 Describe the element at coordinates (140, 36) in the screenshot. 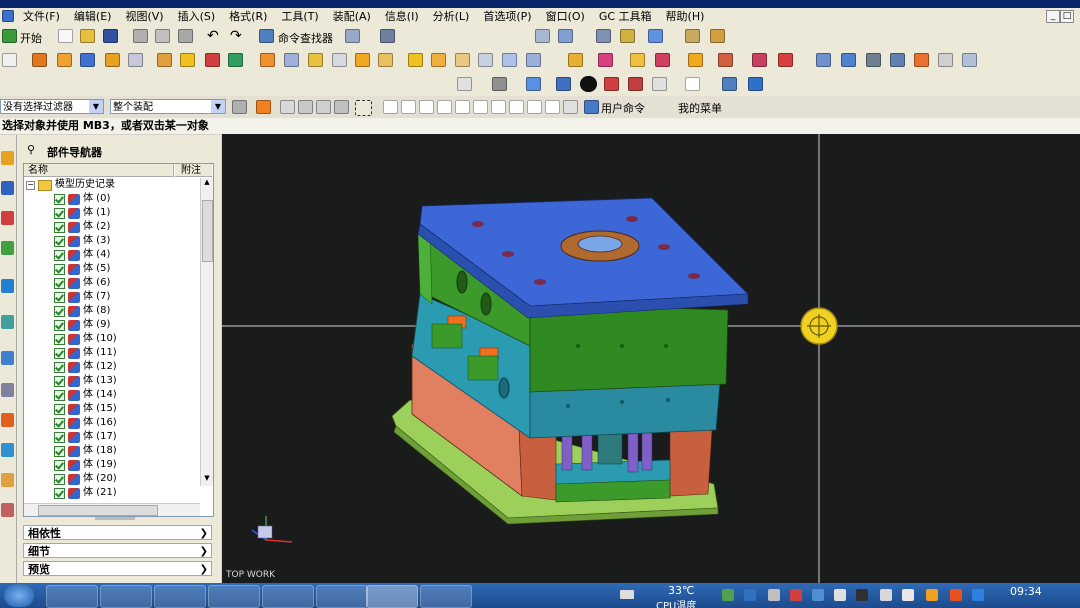

I see `cut-icon` at that location.